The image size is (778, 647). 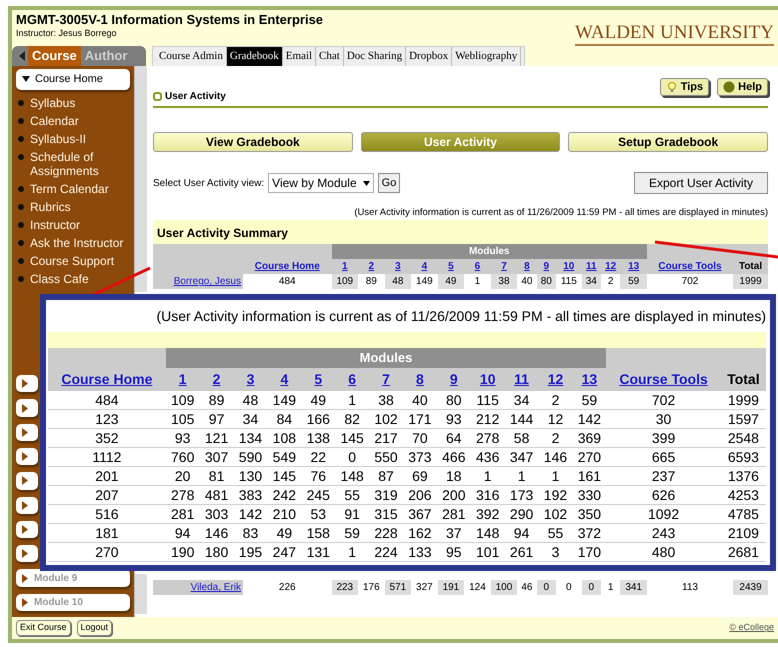 I want to click on table-cell: 1, so click(x=477, y=282).